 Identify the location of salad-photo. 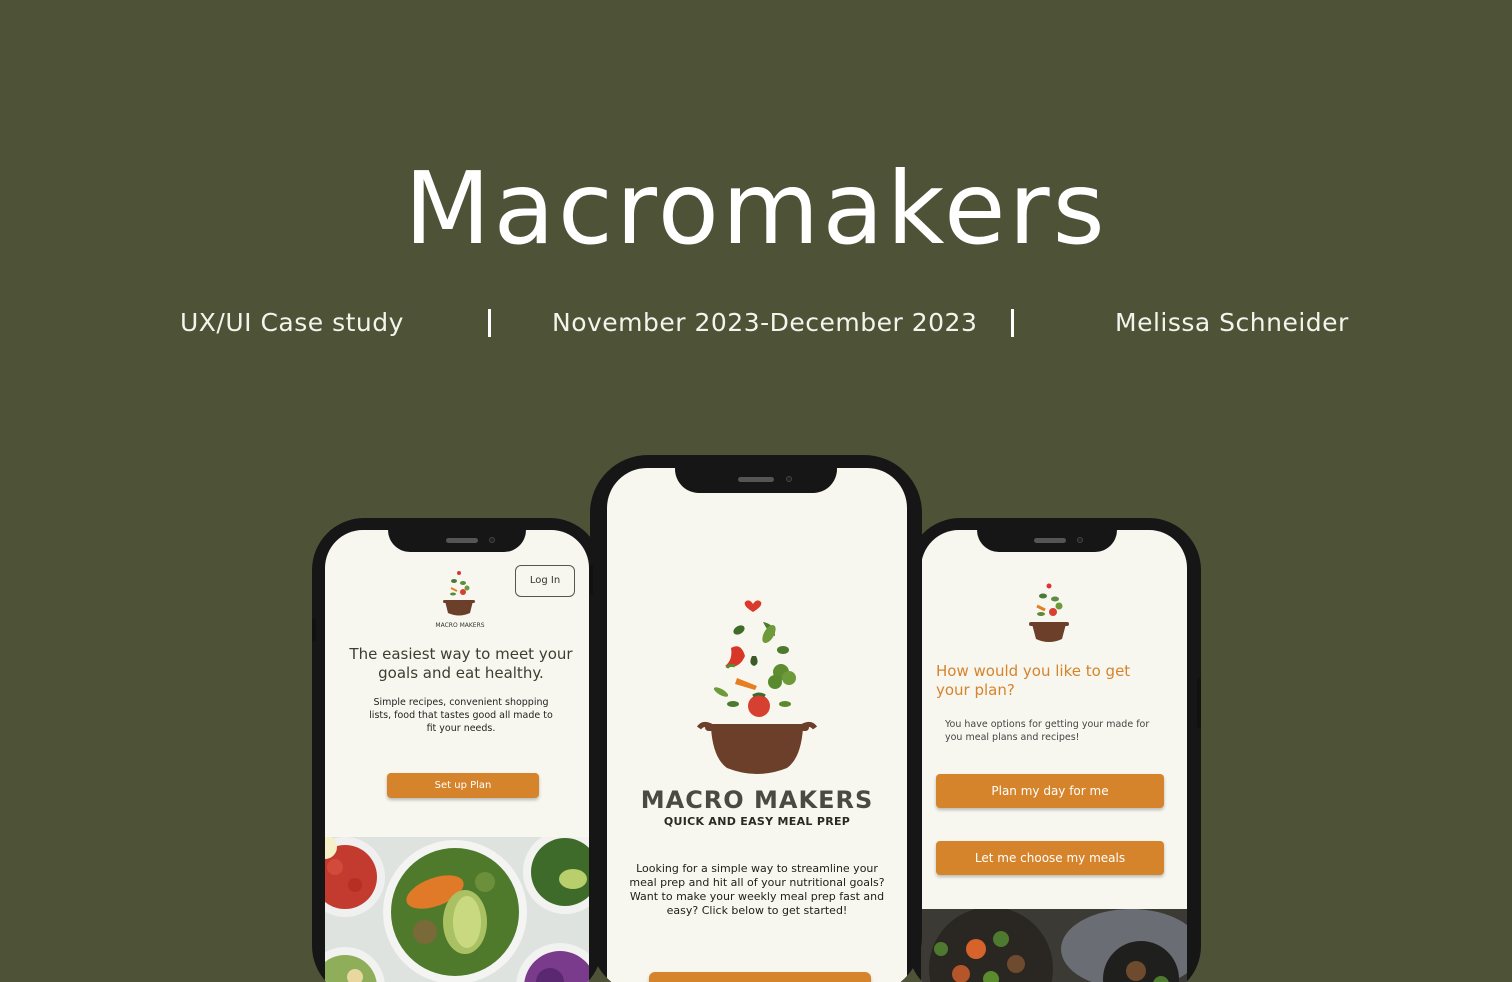
(457, 909).